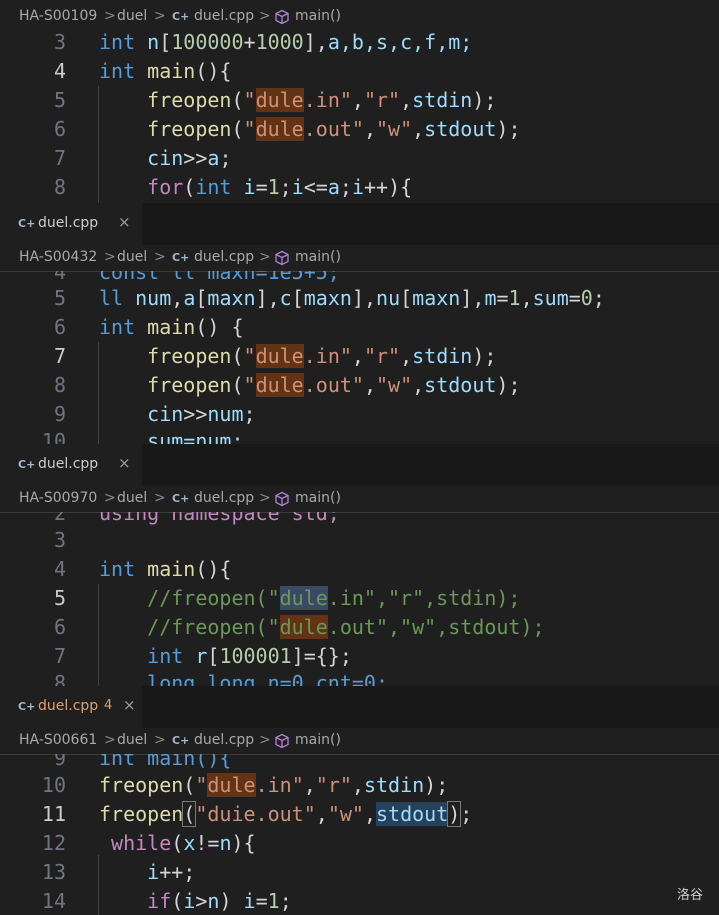 This screenshot has width=719, height=915. I want to click on code-line: using namespace std;, so click(219, 518).